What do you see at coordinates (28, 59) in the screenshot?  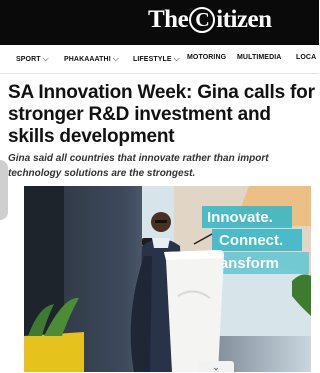 I see `nav-label: SPORT` at bounding box center [28, 59].